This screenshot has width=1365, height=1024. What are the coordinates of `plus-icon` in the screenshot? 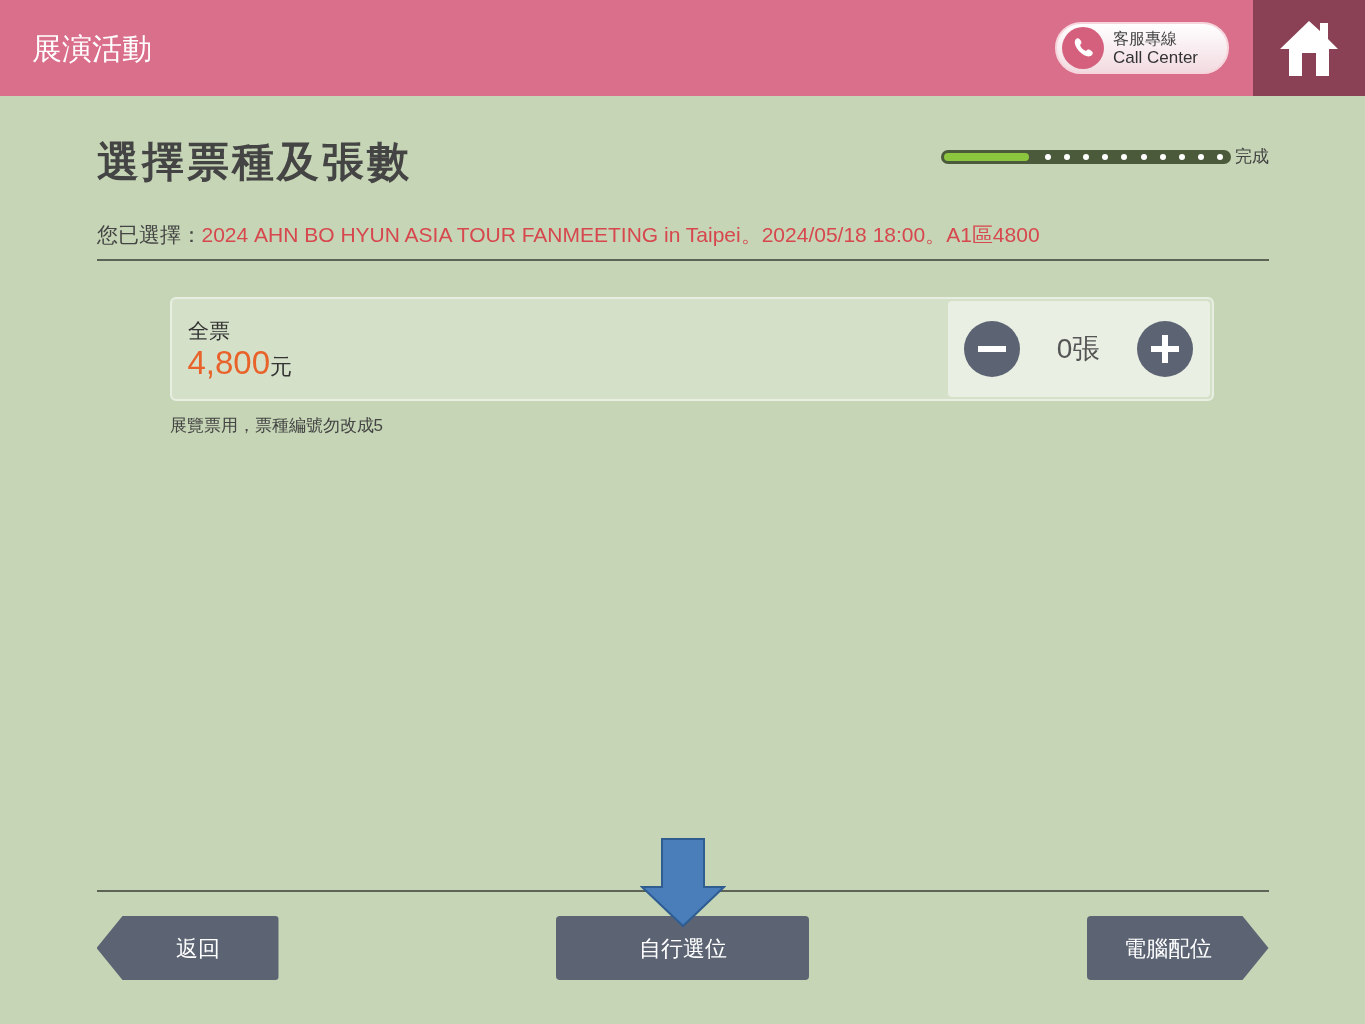 It's located at (1165, 348).